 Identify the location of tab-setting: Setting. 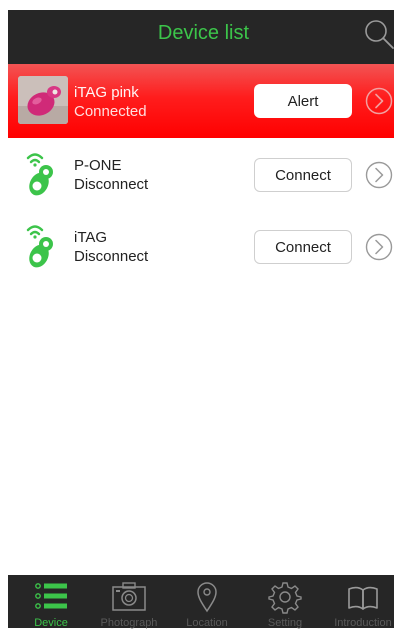
(285, 602).